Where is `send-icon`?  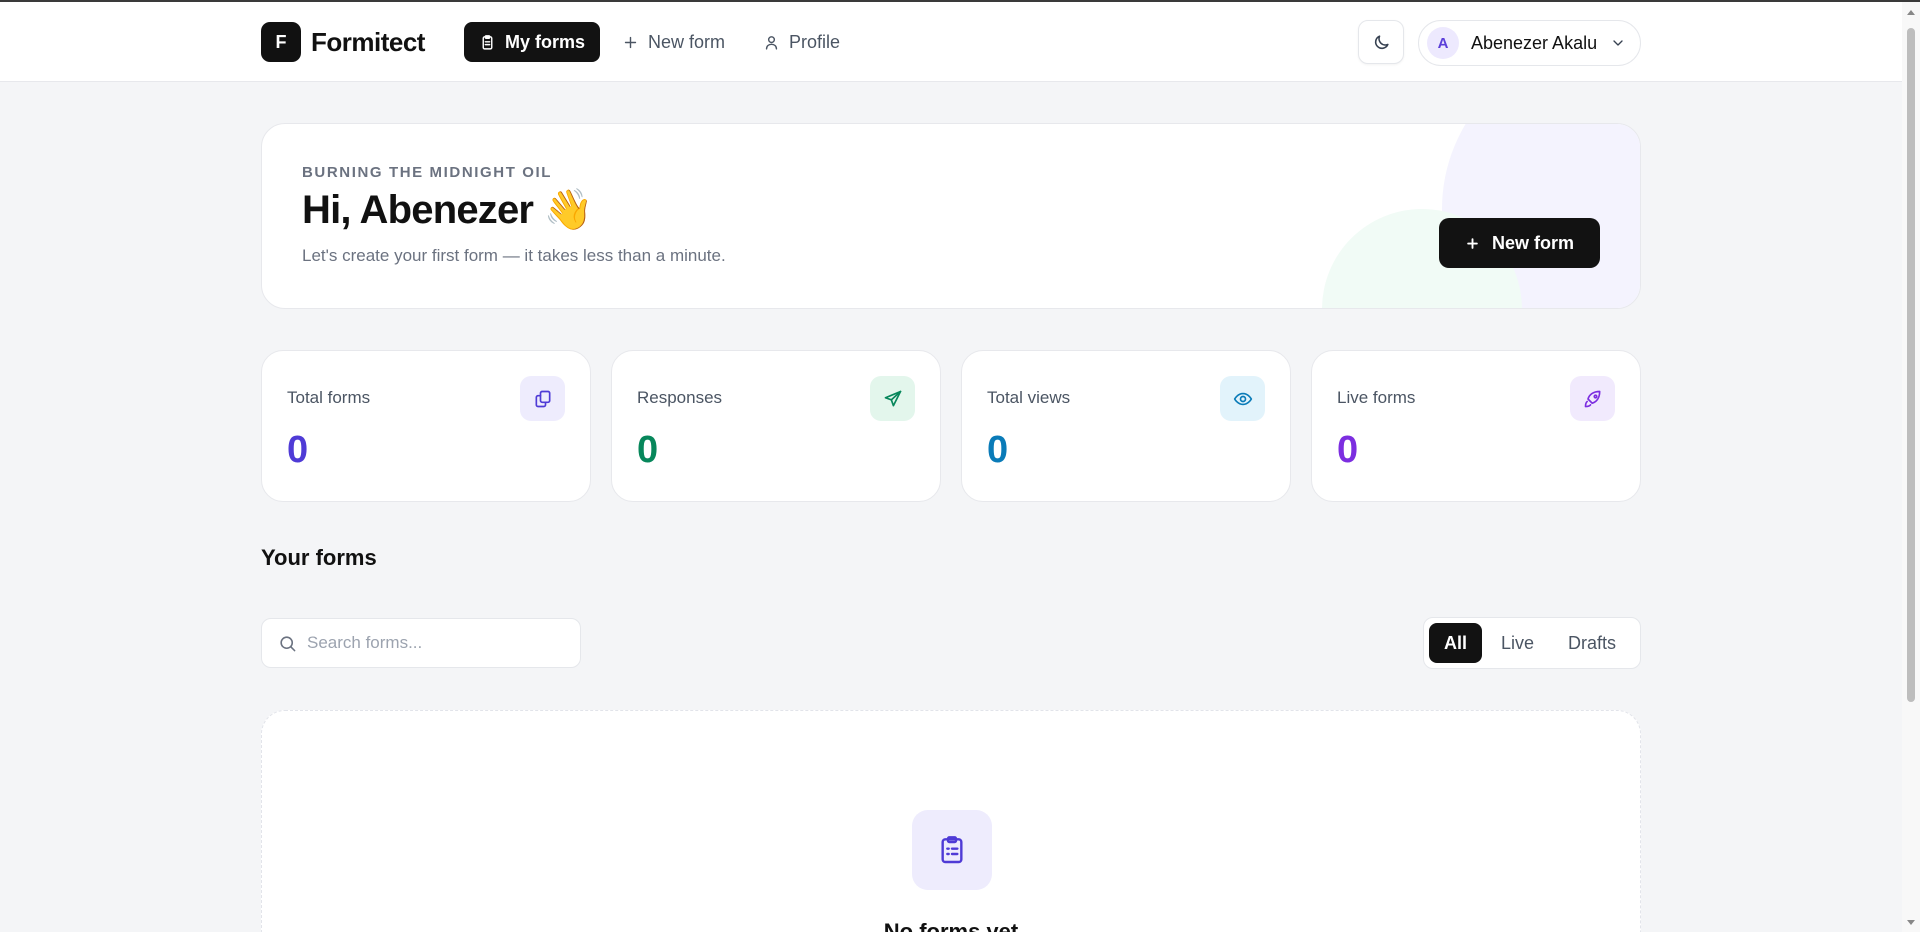
send-icon is located at coordinates (892, 398).